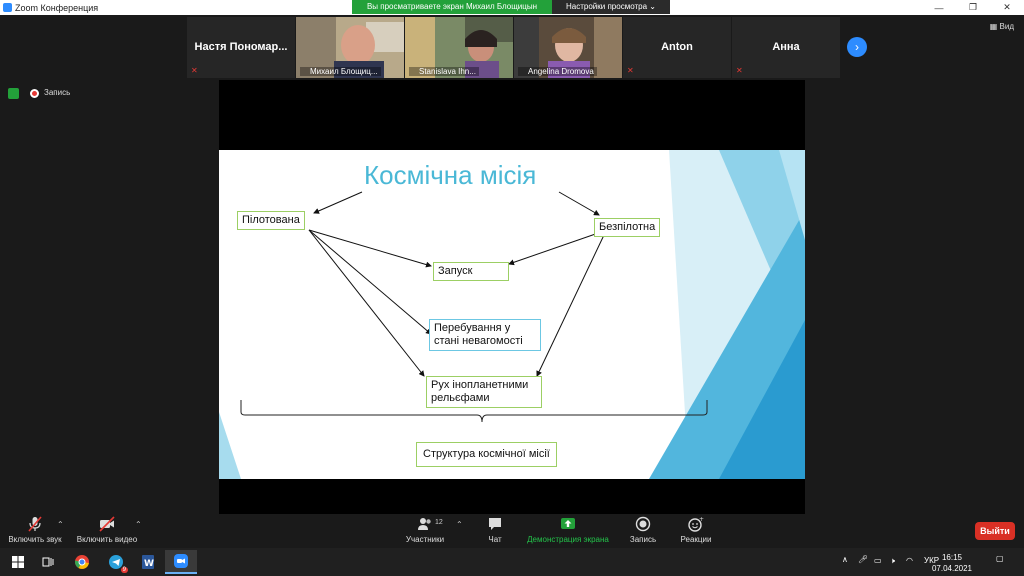  I want to click on close-icon: ✕, so click(1007, 7).